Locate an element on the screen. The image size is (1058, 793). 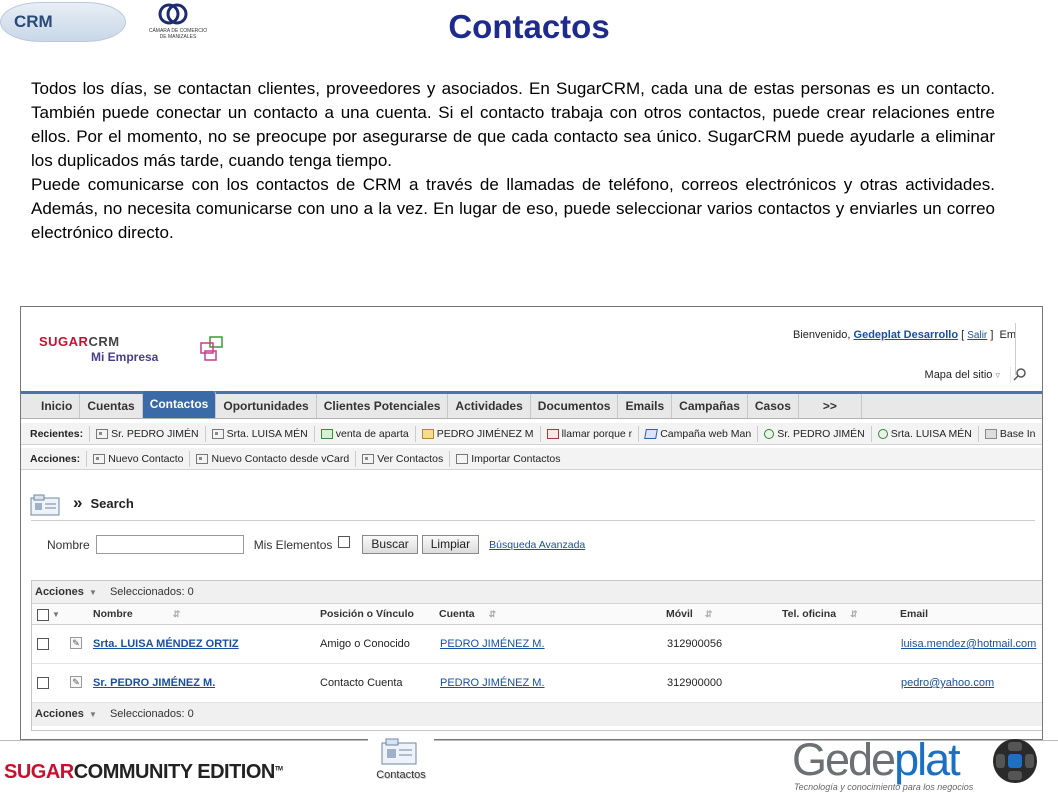
gedeplat-wordmark: Gedeplat is located at coordinates (876, 760).